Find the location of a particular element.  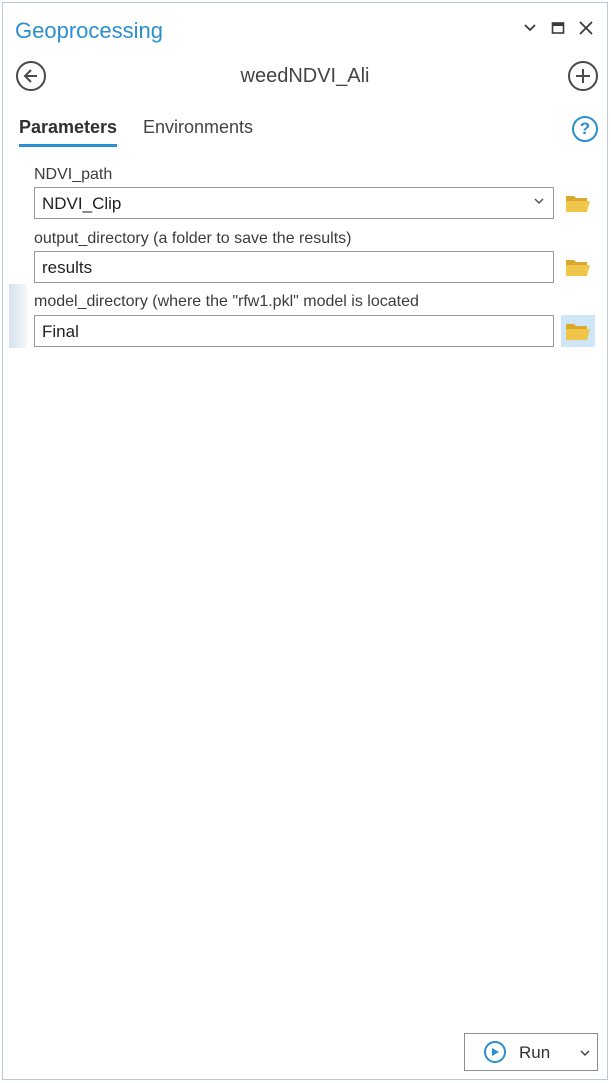

pane-title-bar: Geoprocessing is located at coordinates (305, 23).